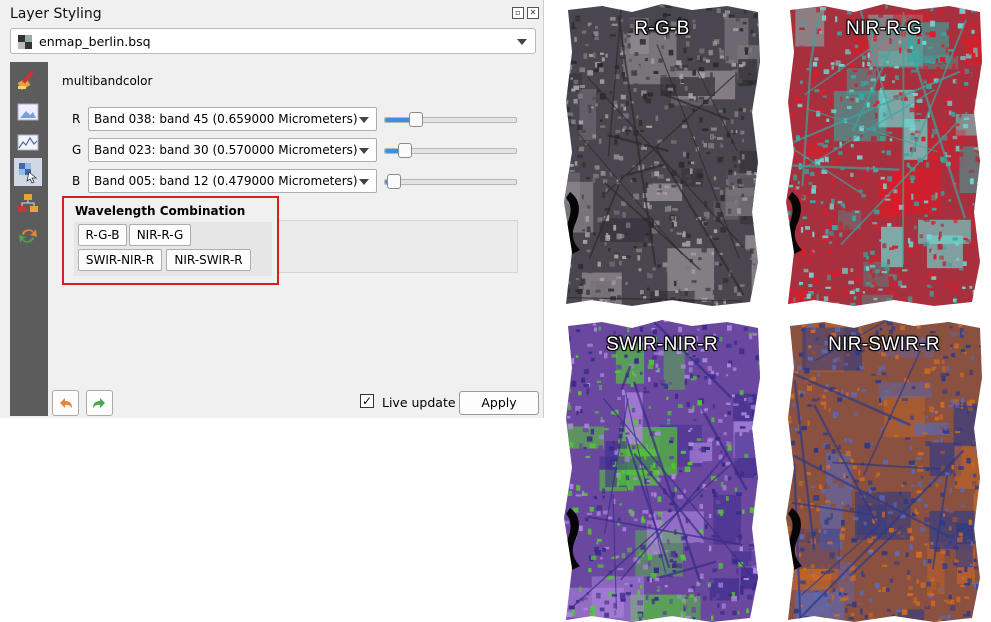  Describe the element at coordinates (499, 403) in the screenshot. I see `apply-button: Apply` at that location.